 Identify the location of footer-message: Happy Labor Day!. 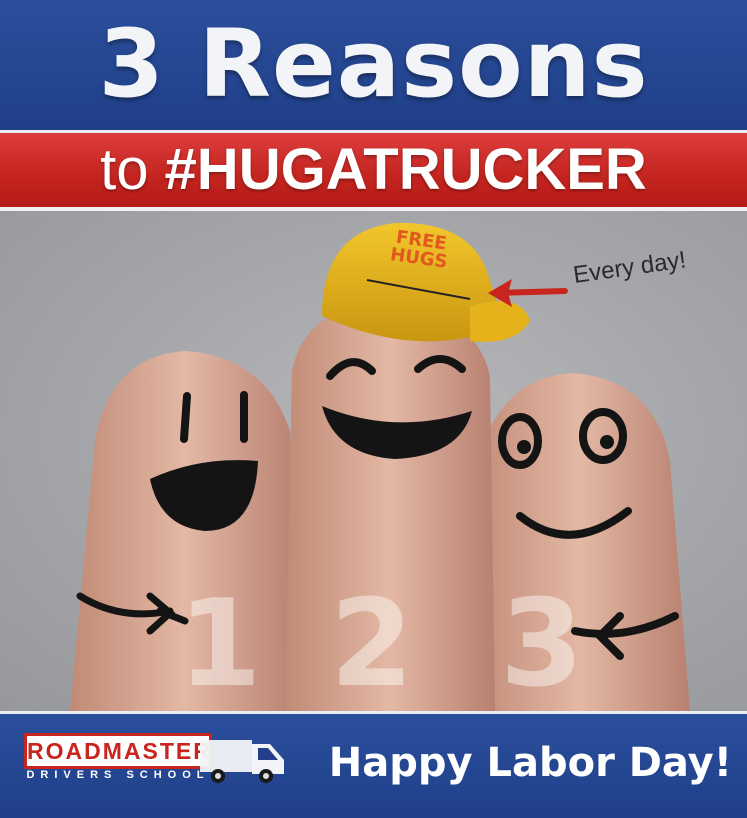
(530, 763).